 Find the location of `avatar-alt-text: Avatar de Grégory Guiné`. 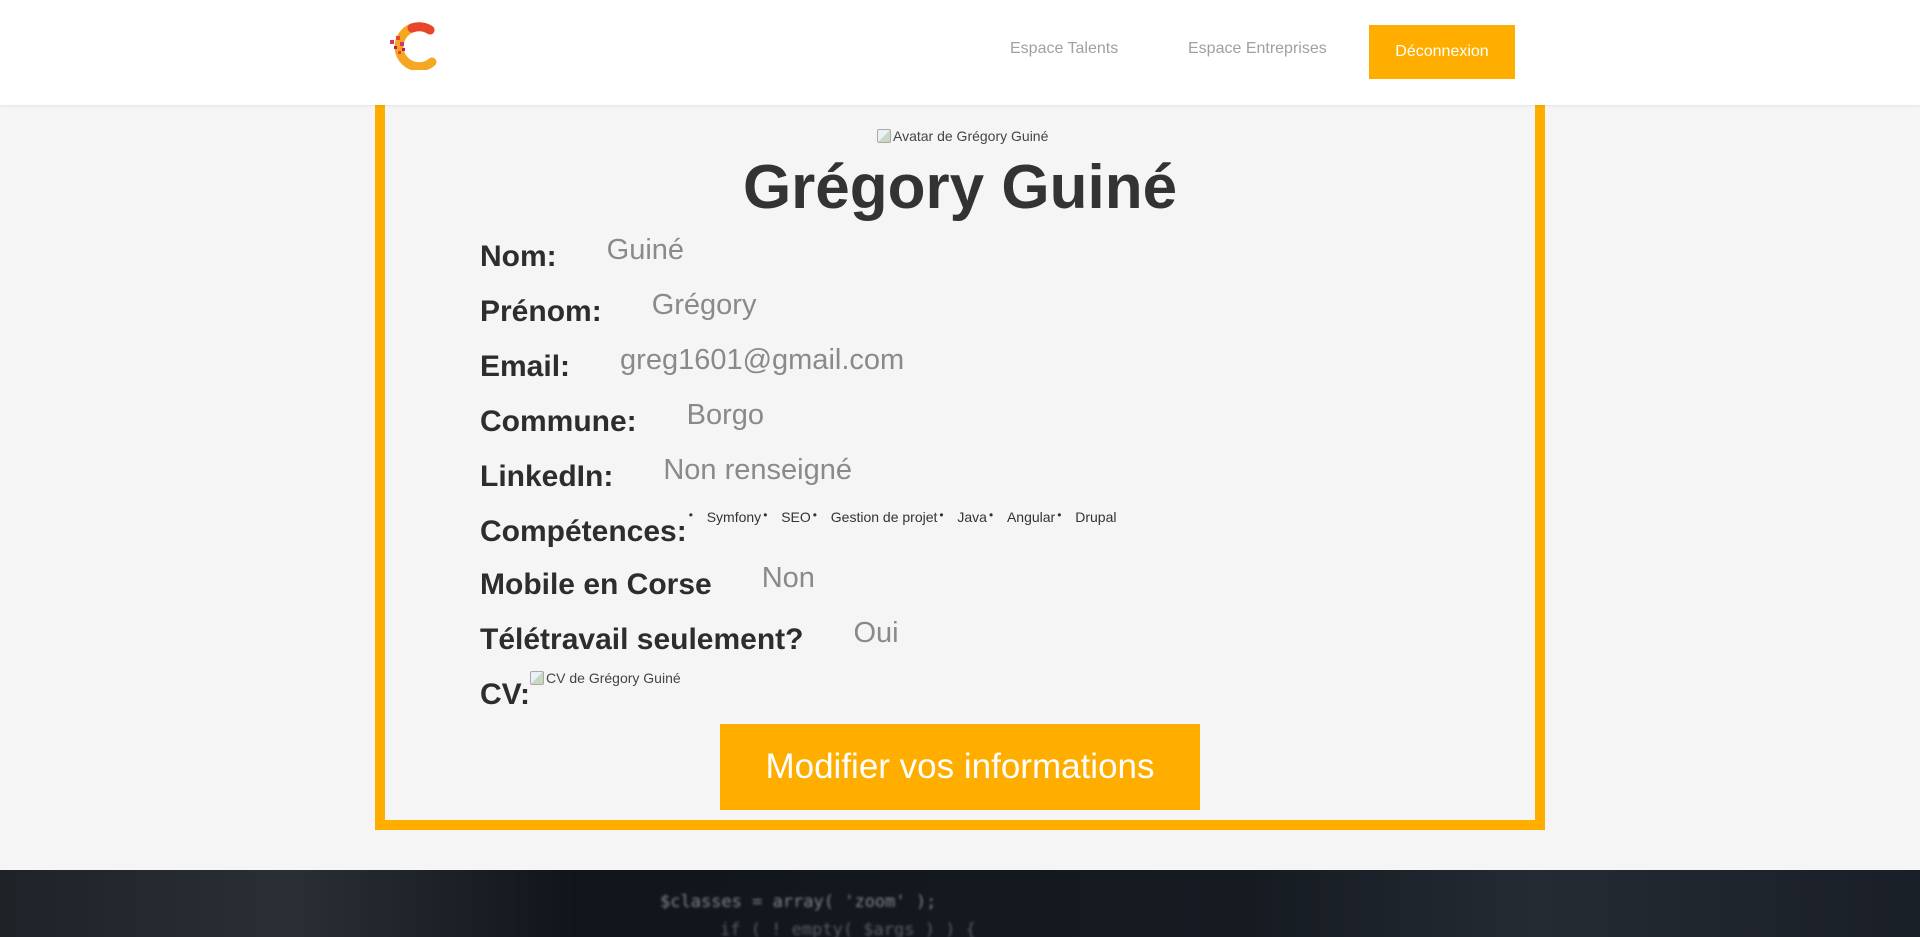

avatar-alt-text: Avatar de Grégory Guiné is located at coordinates (971, 136).